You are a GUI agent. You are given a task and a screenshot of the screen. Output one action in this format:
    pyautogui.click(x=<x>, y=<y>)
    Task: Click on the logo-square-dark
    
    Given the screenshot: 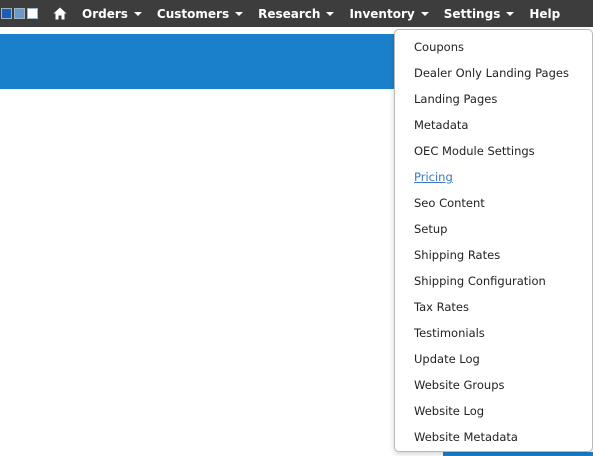 What is the action you would take?
    pyautogui.click(x=6, y=13)
    